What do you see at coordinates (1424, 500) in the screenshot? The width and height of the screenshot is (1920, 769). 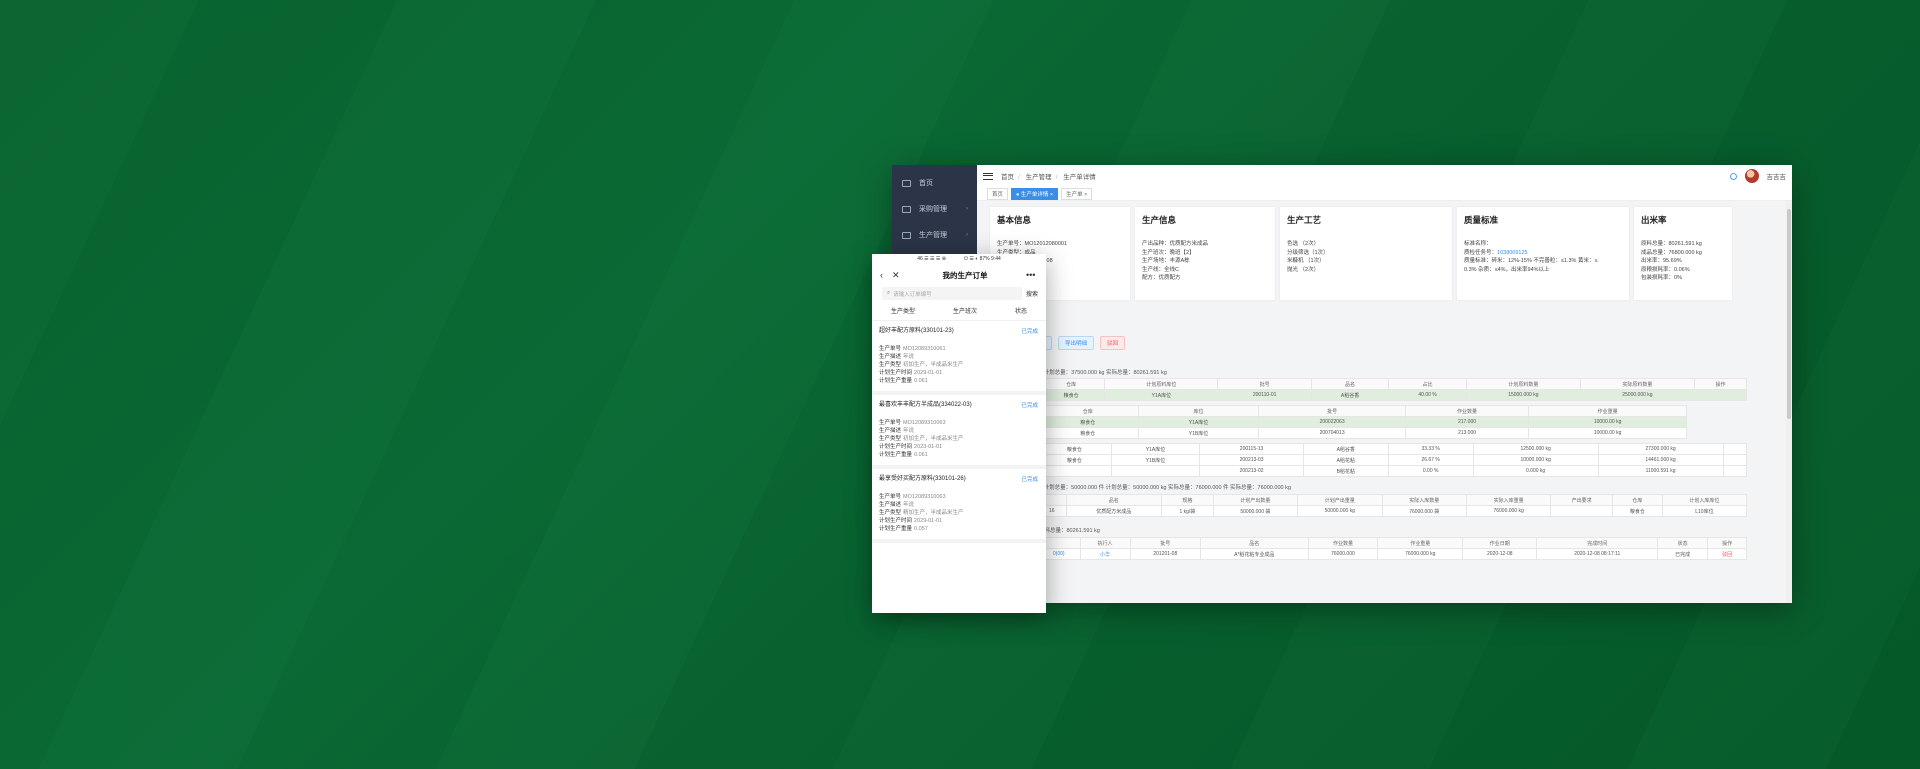 I see `column-header: 实际入库数量` at bounding box center [1424, 500].